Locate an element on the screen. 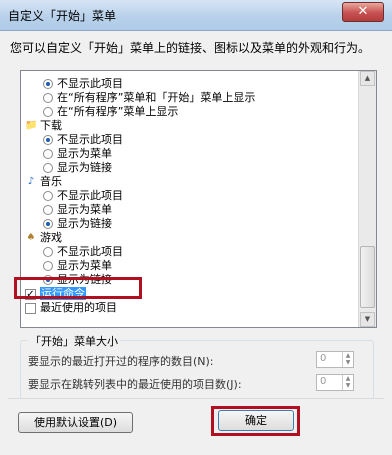  music-note-icon: ♪ is located at coordinates (31, 181).